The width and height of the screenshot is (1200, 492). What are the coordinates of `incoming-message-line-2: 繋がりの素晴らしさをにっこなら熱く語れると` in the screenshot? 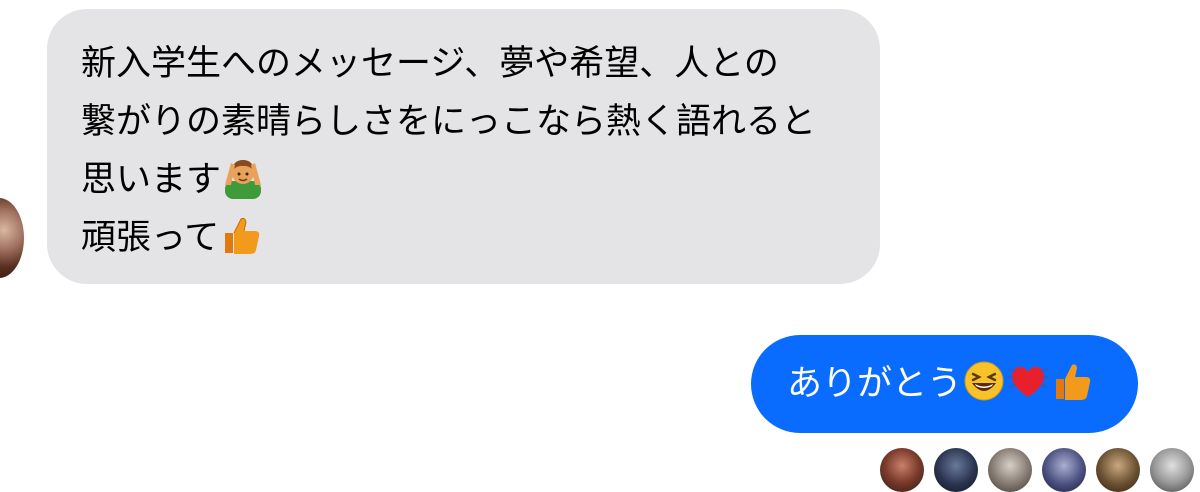 It's located at (449, 122).